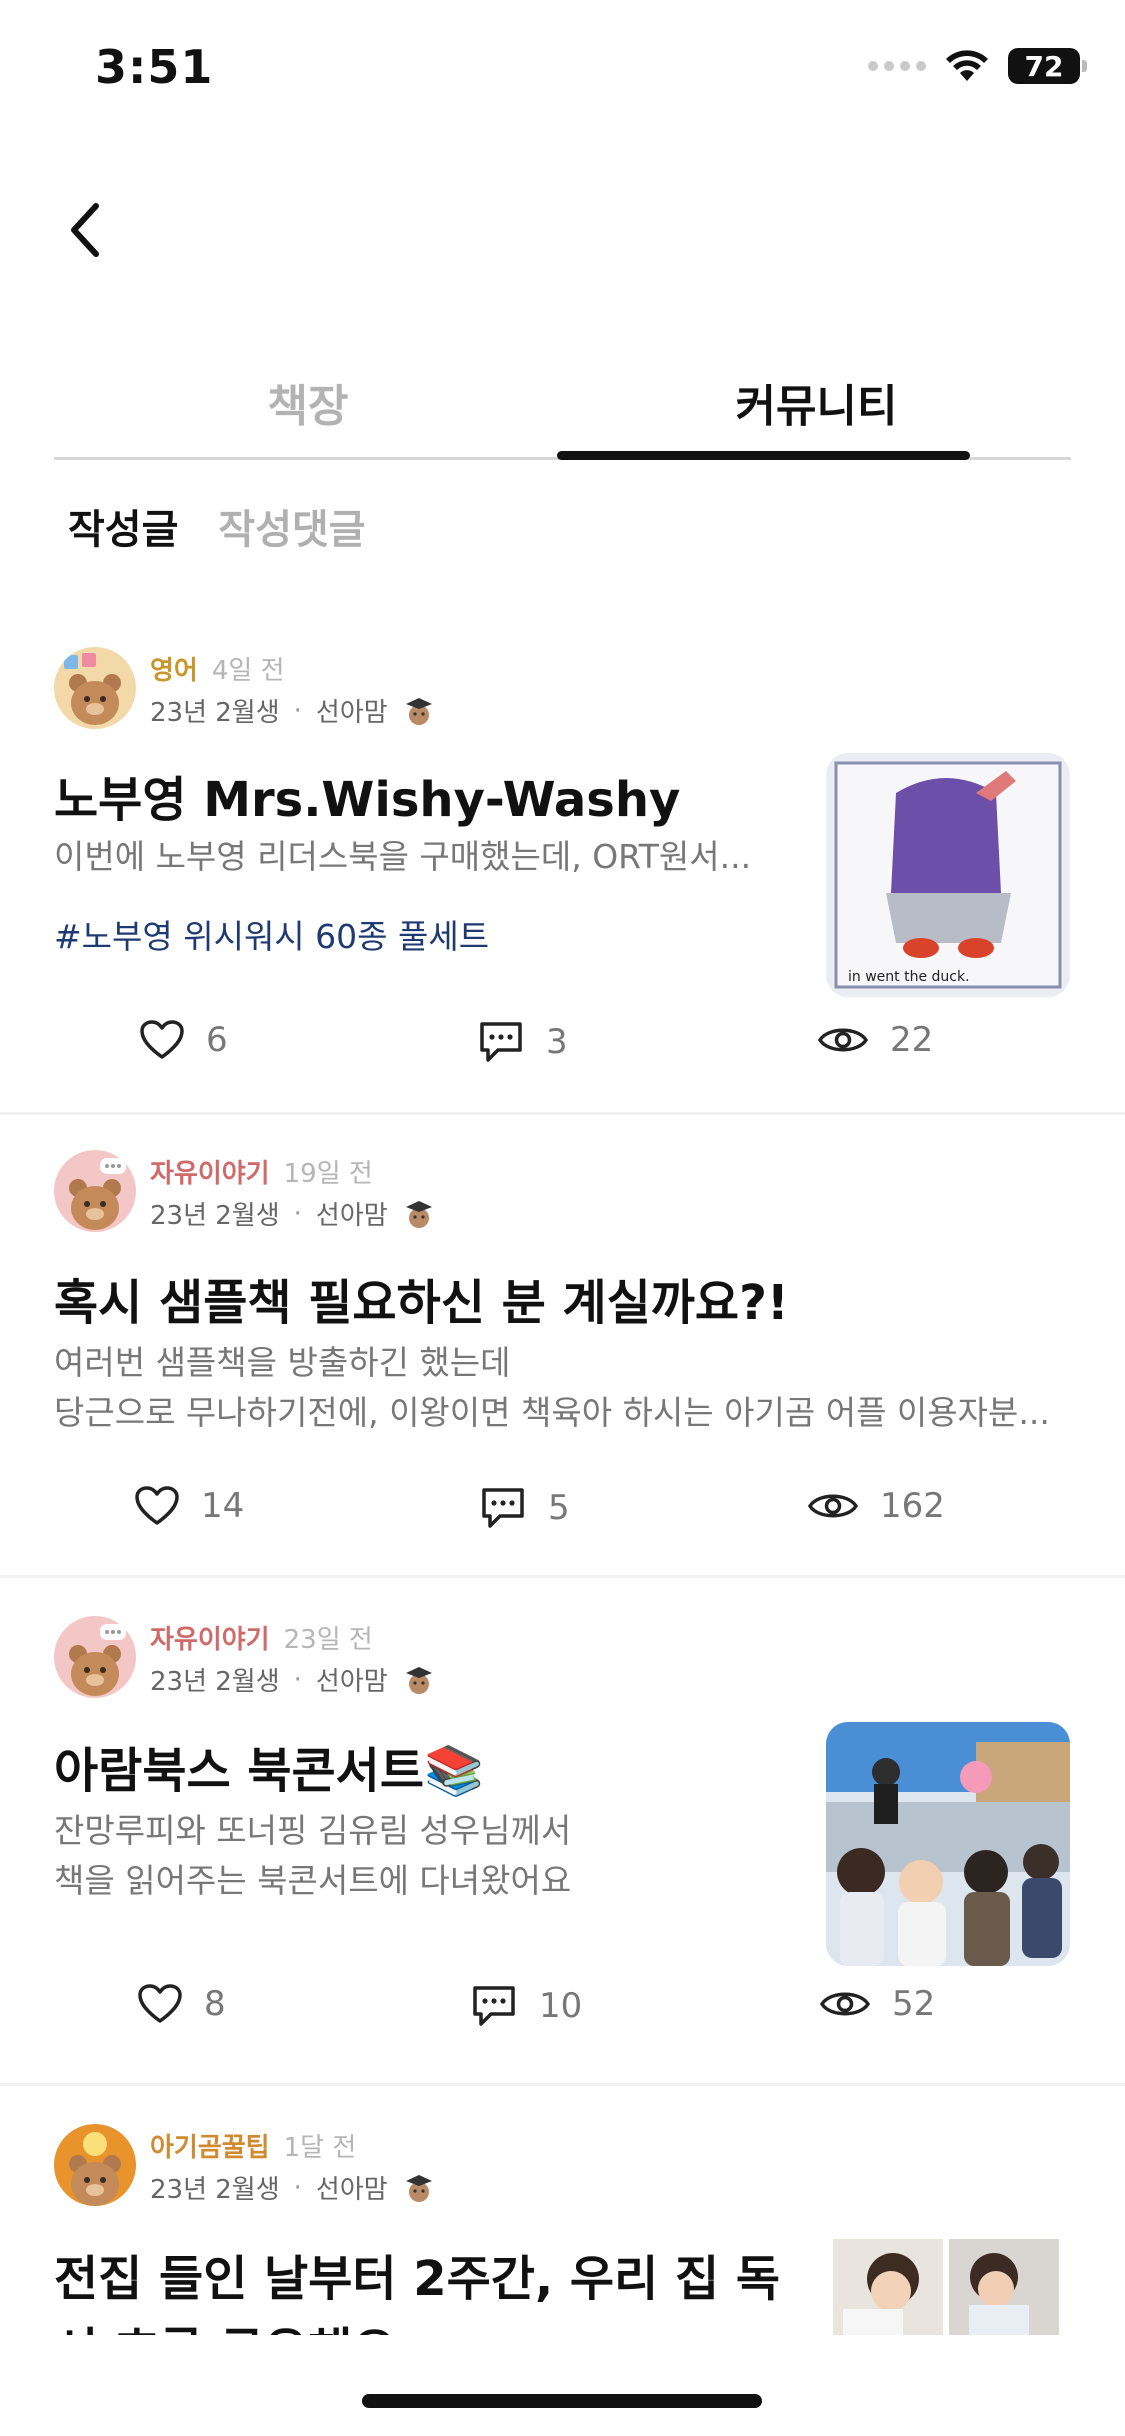  What do you see at coordinates (914, 2004) in the screenshot?
I see `view-count: 52` at bounding box center [914, 2004].